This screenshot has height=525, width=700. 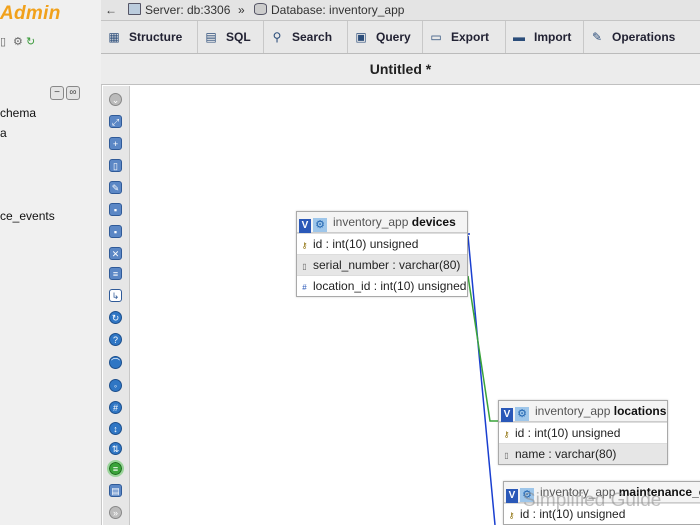 What do you see at coordinates (114, 37) in the screenshot?
I see `structure-icon: ▦` at bounding box center [114, 37].